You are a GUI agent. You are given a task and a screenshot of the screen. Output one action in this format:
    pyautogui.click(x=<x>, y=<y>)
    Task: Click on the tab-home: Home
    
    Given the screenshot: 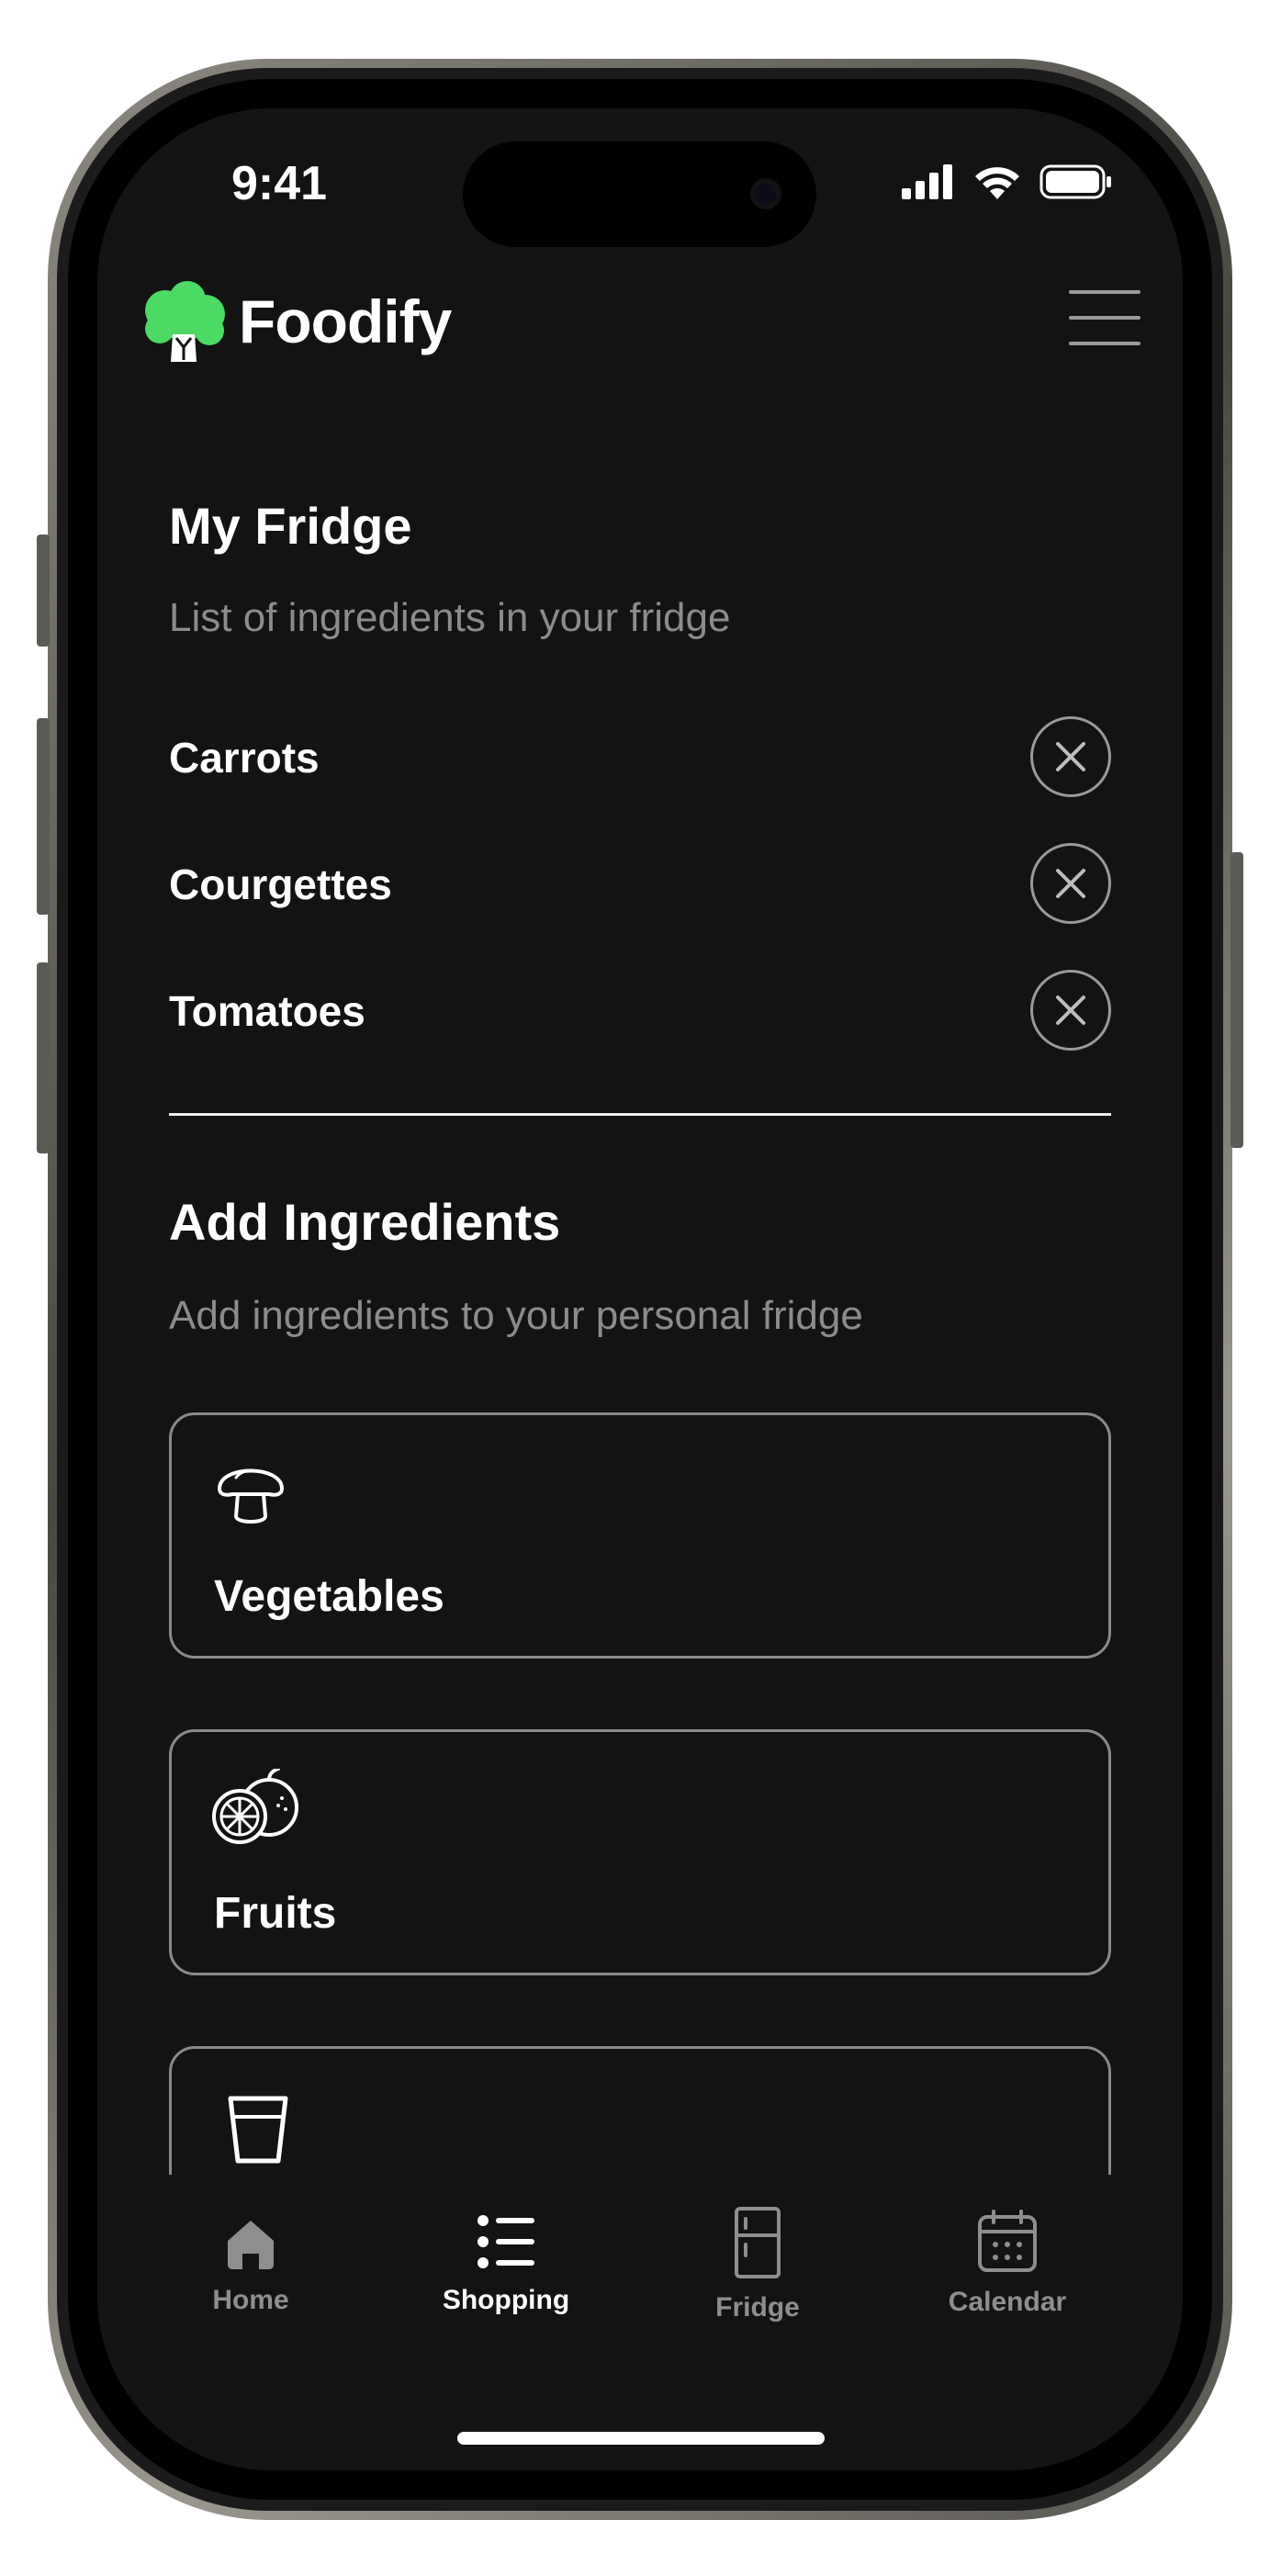 What is the action you would take?
    pyautogui.click(x=251, y=2263)
    